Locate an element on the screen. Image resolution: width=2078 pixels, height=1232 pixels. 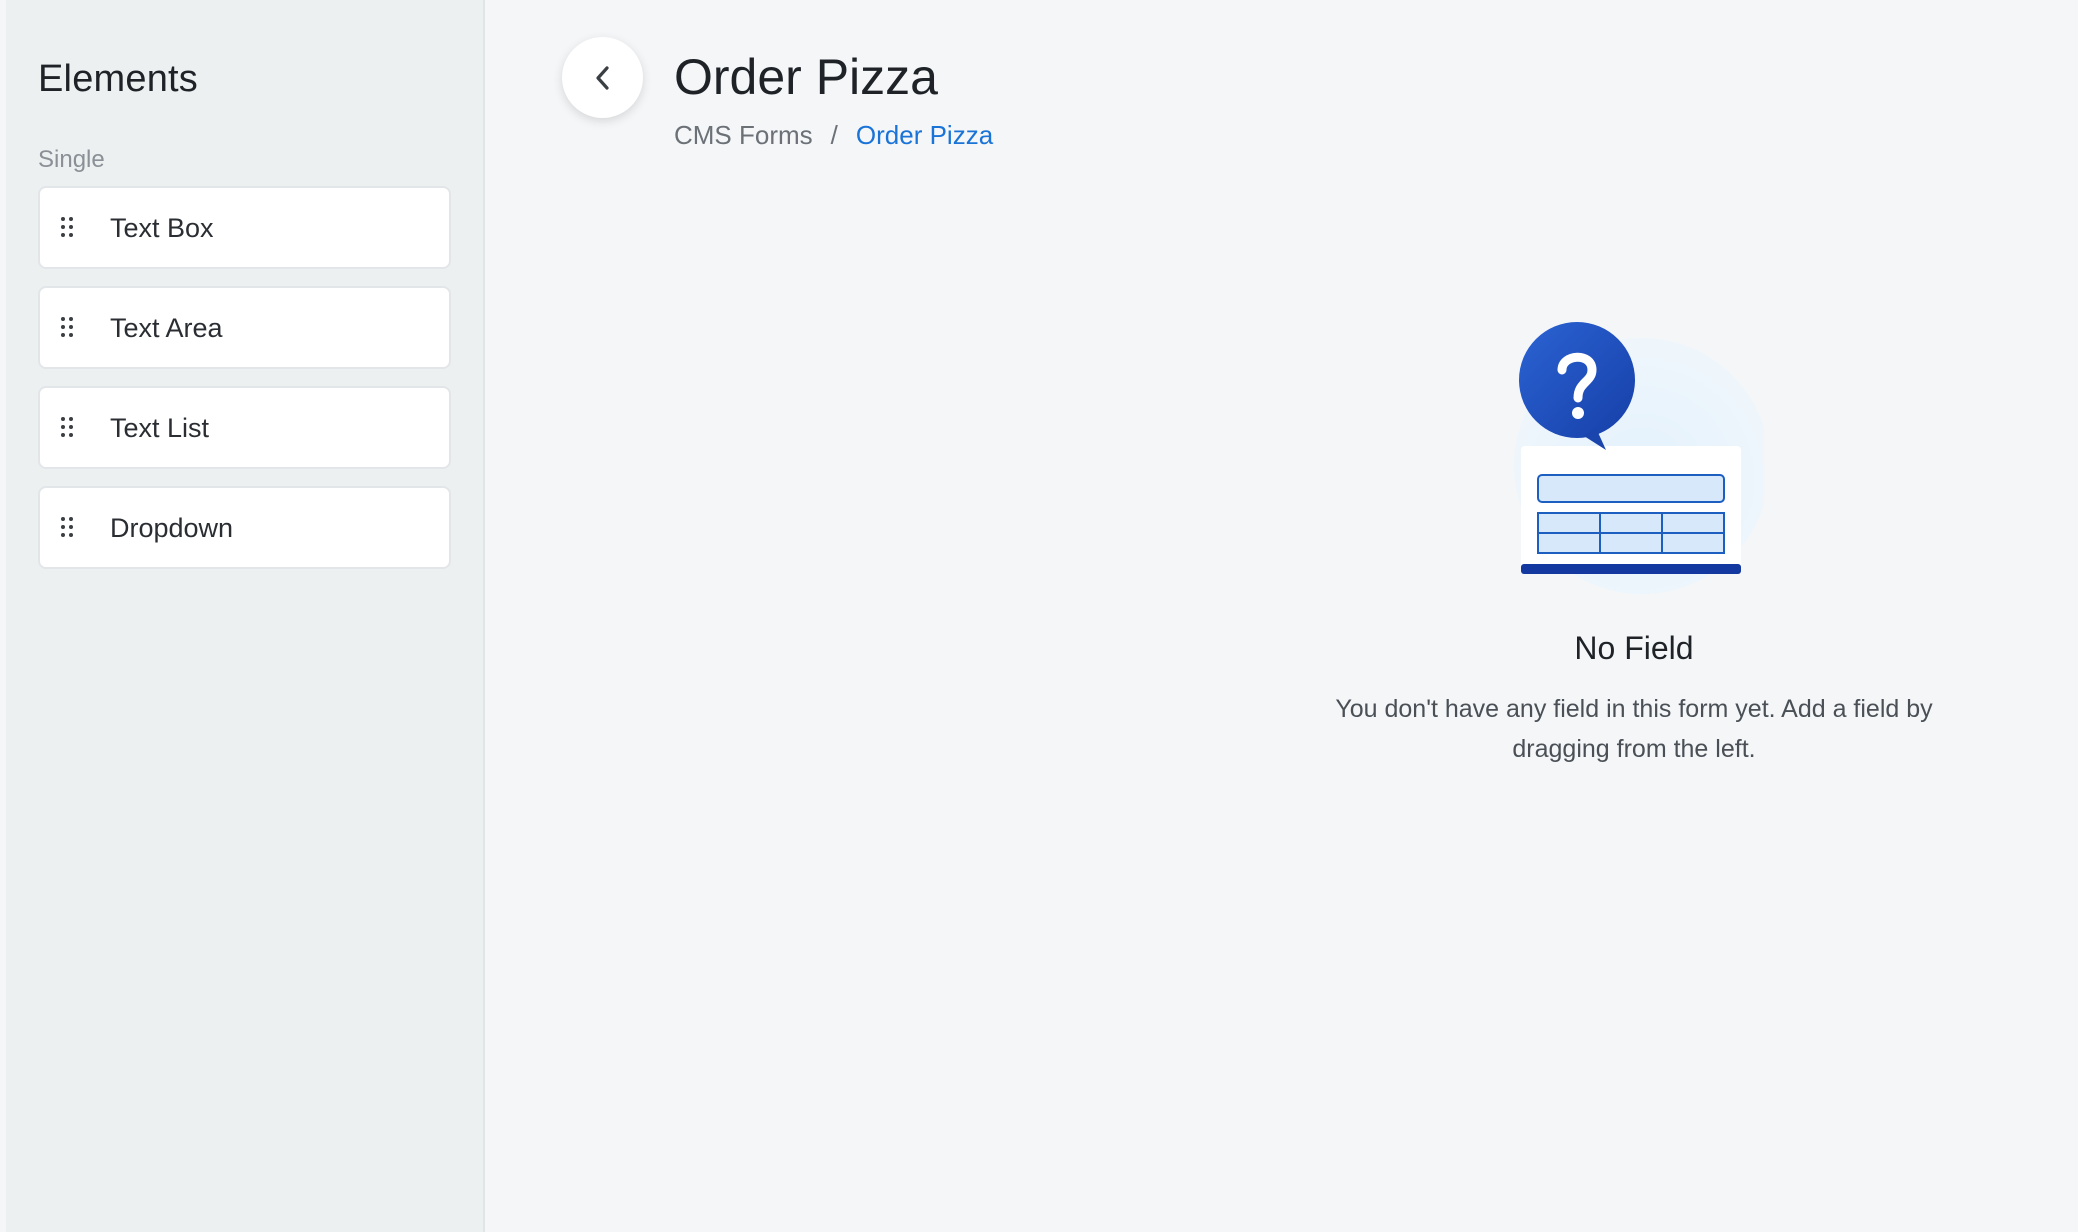
element-label: Text List is located at coordinates (160, 428).